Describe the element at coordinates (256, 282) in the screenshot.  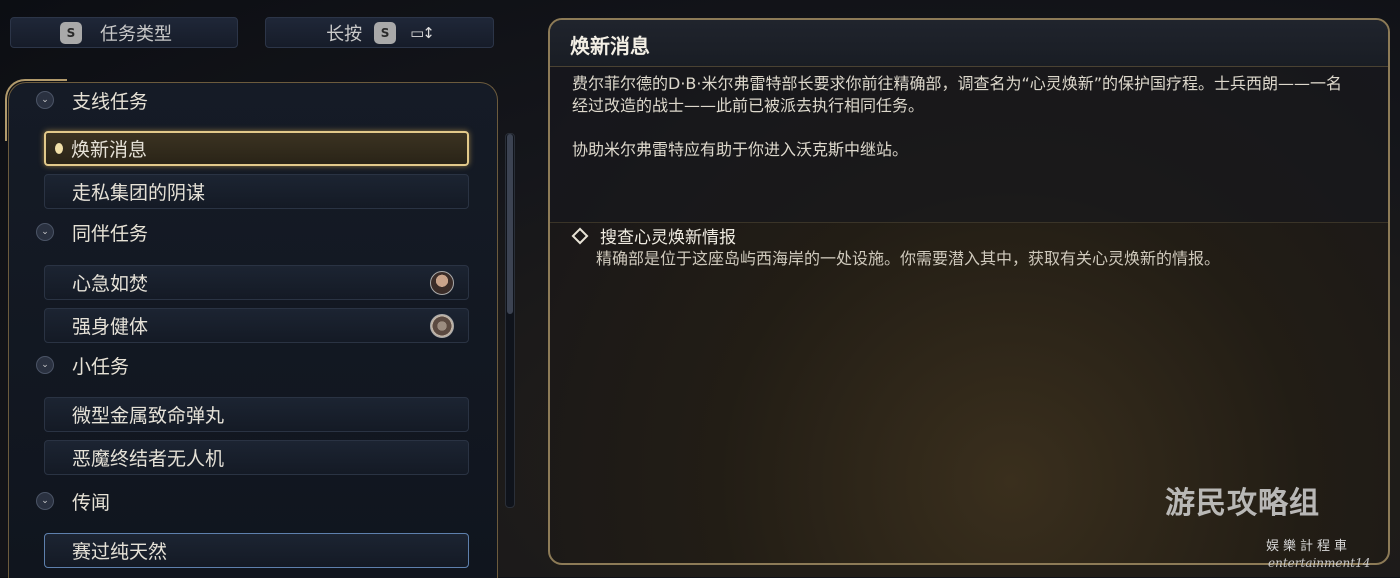
I see `quest-item: 心急如焚` at that location.